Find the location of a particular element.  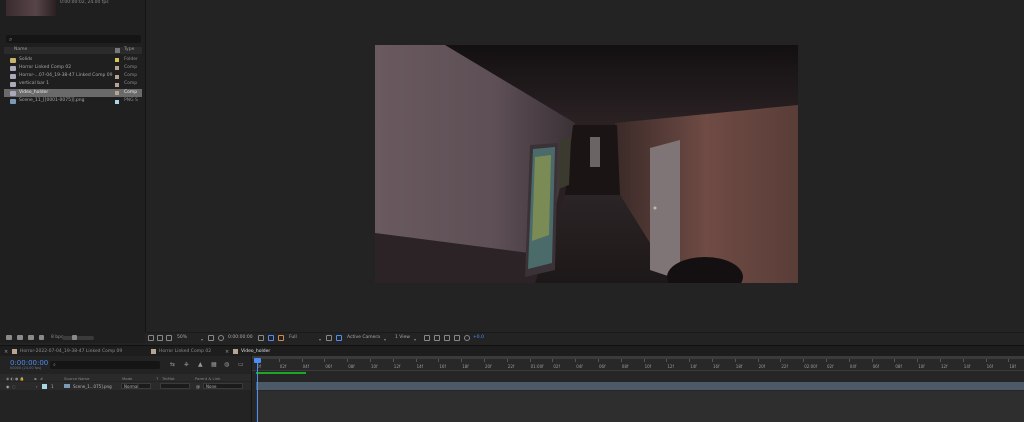

project-item: vertical bar 1 Comp is located at coordinates (73, 85).